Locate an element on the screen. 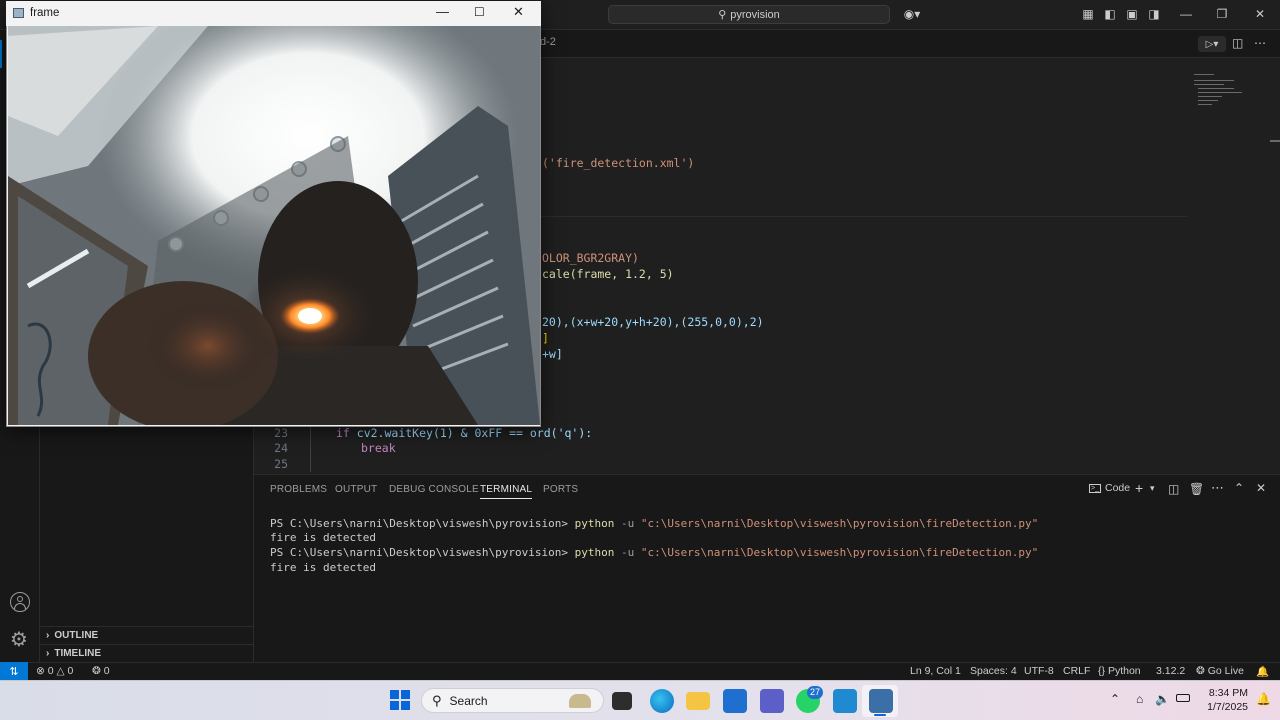 The height and width of the screenshot is (720, 1280). terminal-shell-selector: >_ Code is located at coordinates (1109, 488).